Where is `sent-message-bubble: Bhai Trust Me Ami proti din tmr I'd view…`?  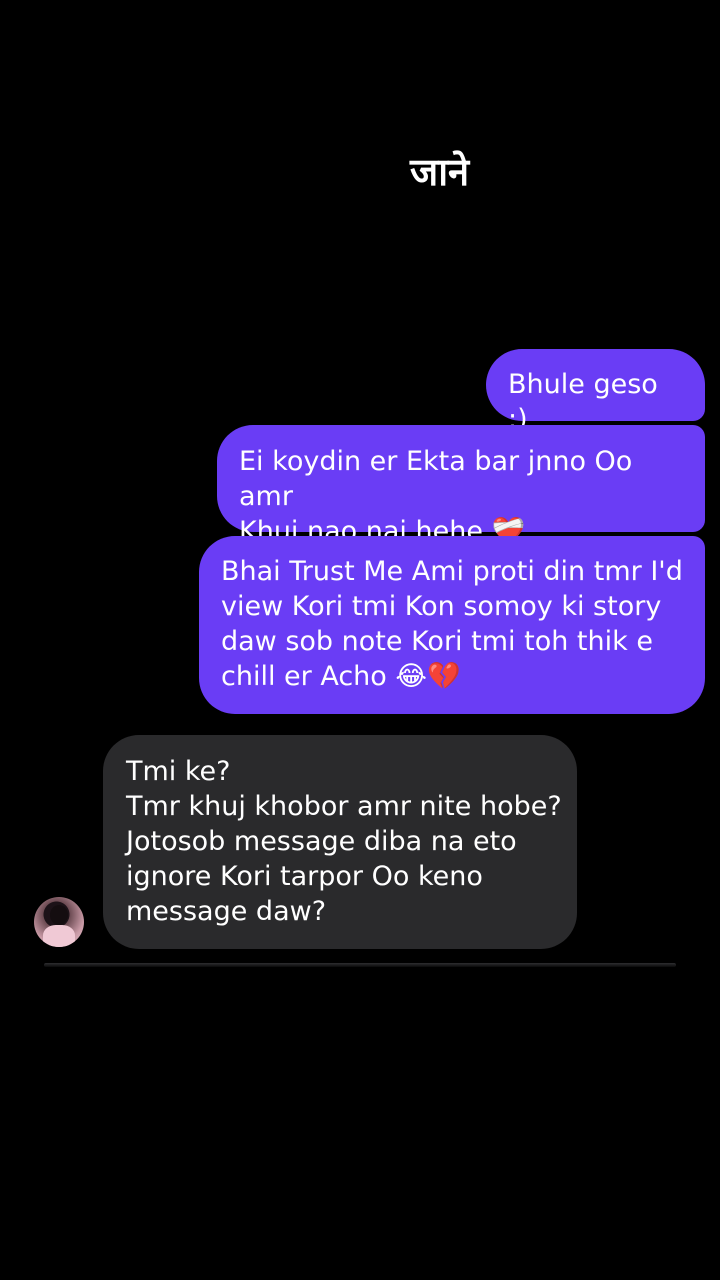 sent-message-bubble: Bhai Trust Me Ami proti din tmr I'd view… is located at coordinates (452, 625).